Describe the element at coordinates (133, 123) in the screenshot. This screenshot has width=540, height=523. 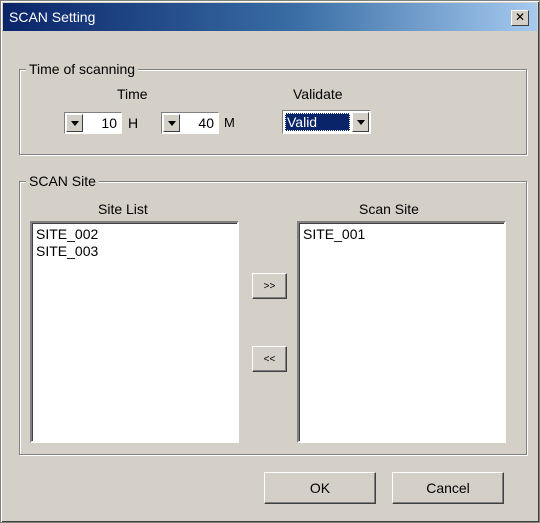
I see `hour-unit-label: H` at that location.